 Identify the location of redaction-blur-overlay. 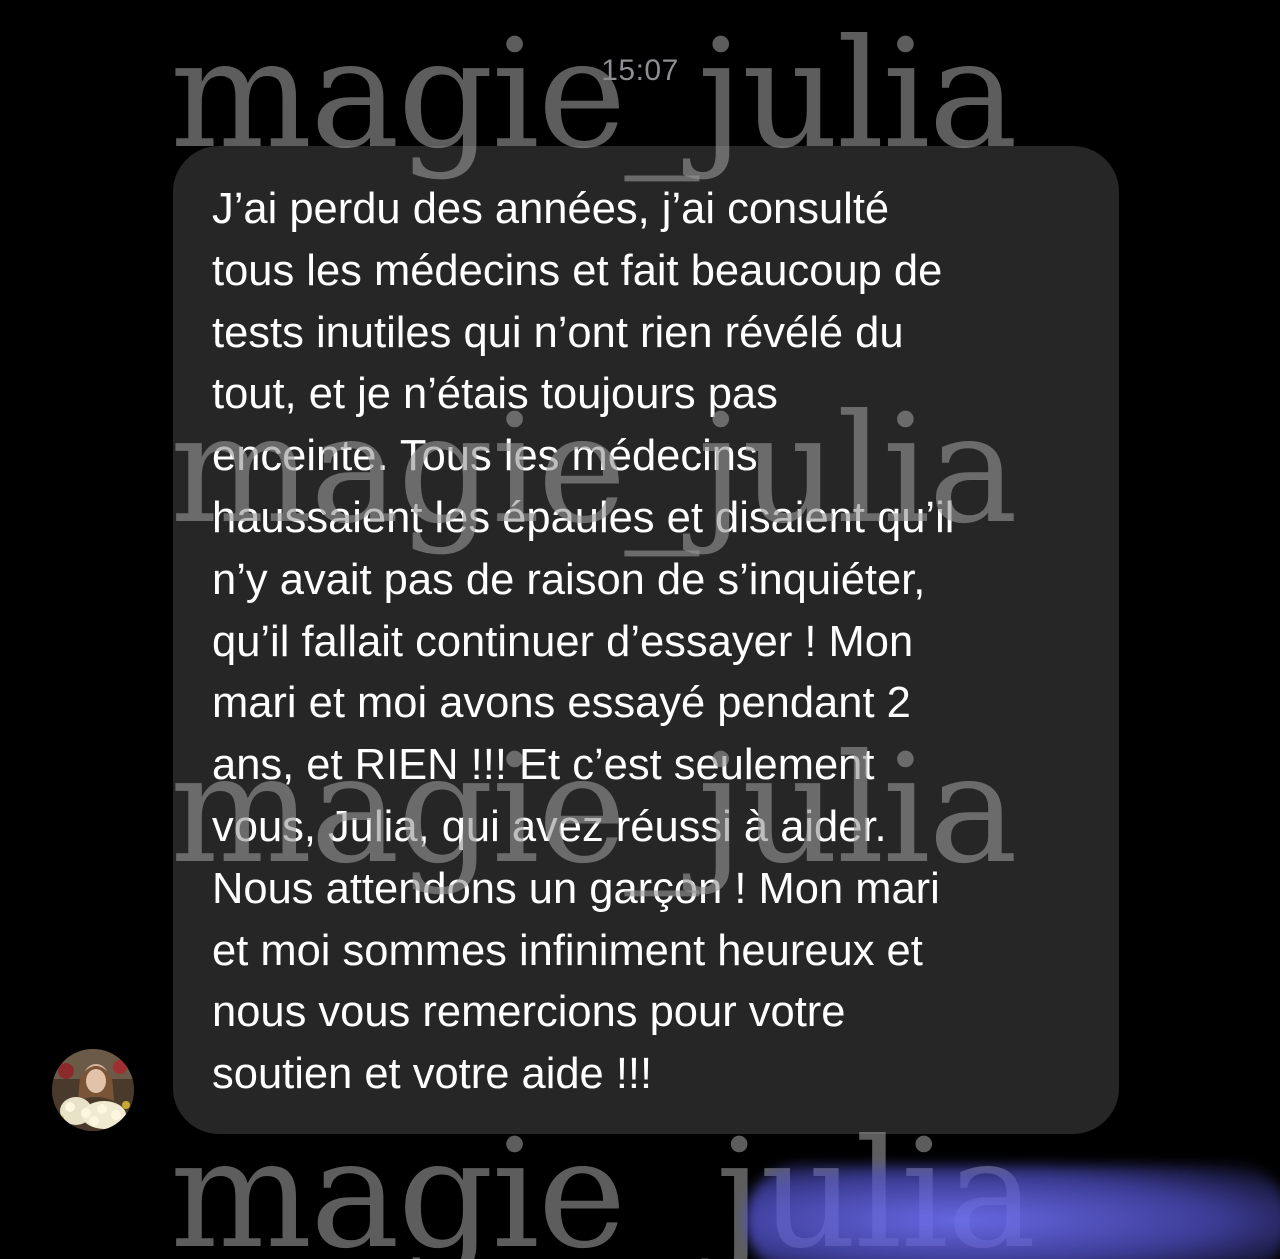
(1012, 1212).